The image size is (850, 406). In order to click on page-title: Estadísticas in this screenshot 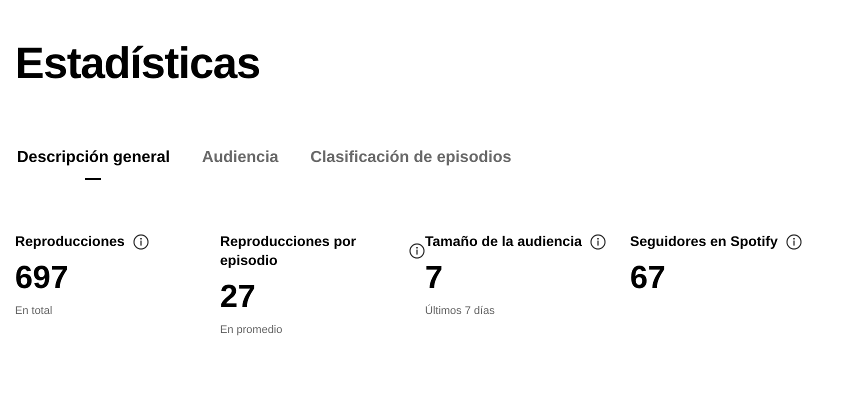, I will do `click(138, 64)`.